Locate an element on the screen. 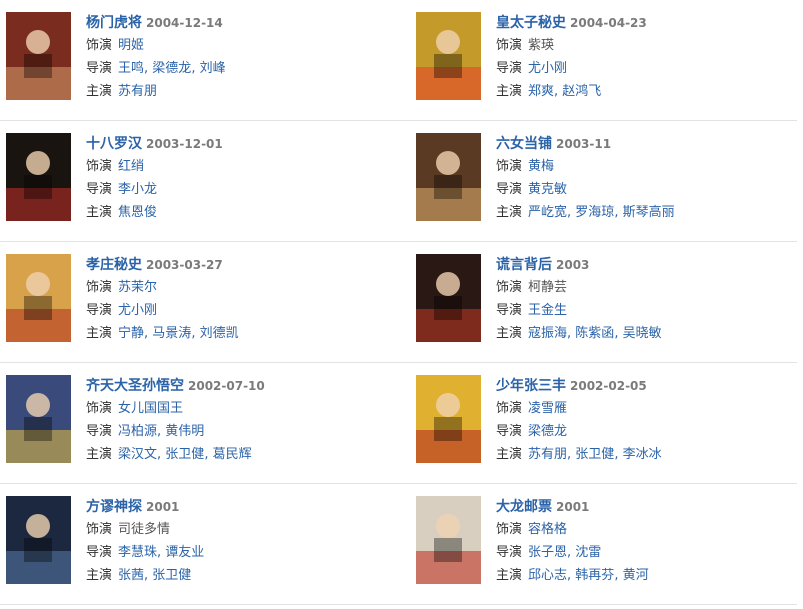 This screenshot has width=803, height=609. director-line: 导演 冯柏源, 黄伟明 is located at coordinates (241, 431).